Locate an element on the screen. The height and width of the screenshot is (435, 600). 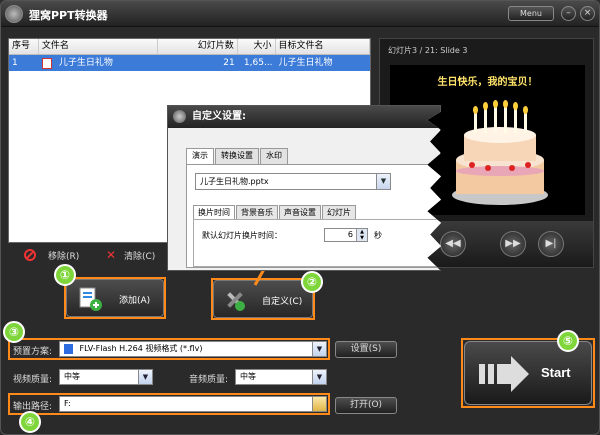
preview-title: 幻灯片3 / 21: Slide 3 is located at coordinates (428, 50).